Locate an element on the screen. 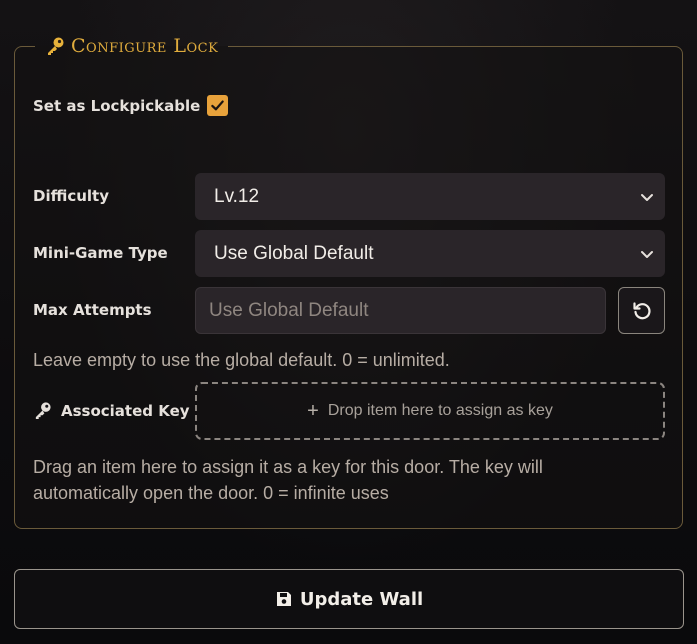 This screenshot has height=644, width=697. max-attempts-label: Max Attempts is located at coordinates (92, 310).